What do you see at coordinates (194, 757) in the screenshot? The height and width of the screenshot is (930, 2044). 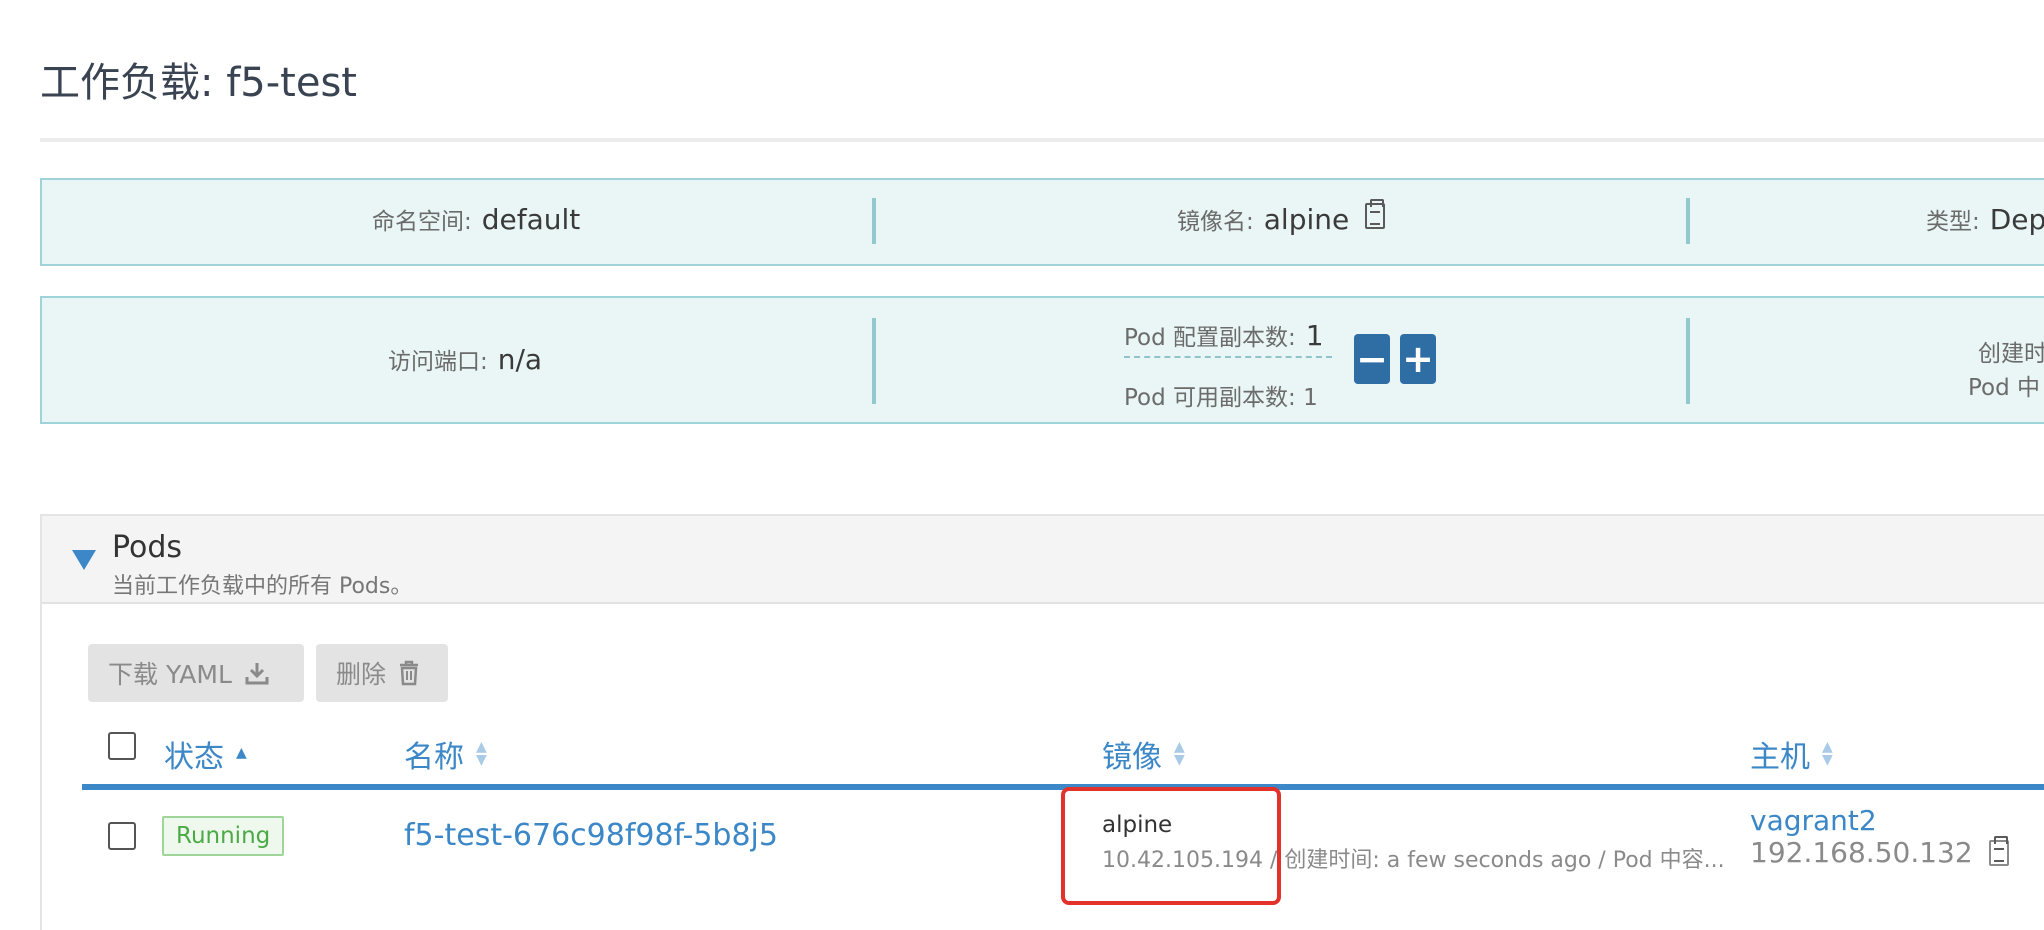 I see `column-state-label: 状态` at bounding box center [194, 757].